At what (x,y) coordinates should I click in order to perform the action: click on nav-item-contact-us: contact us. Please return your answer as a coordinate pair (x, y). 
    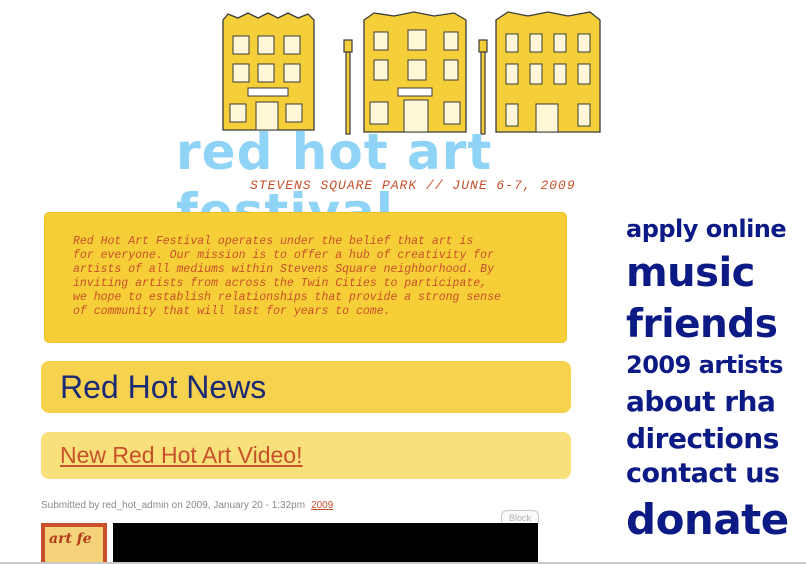
    Looking at the image, I should click on (703, 473).